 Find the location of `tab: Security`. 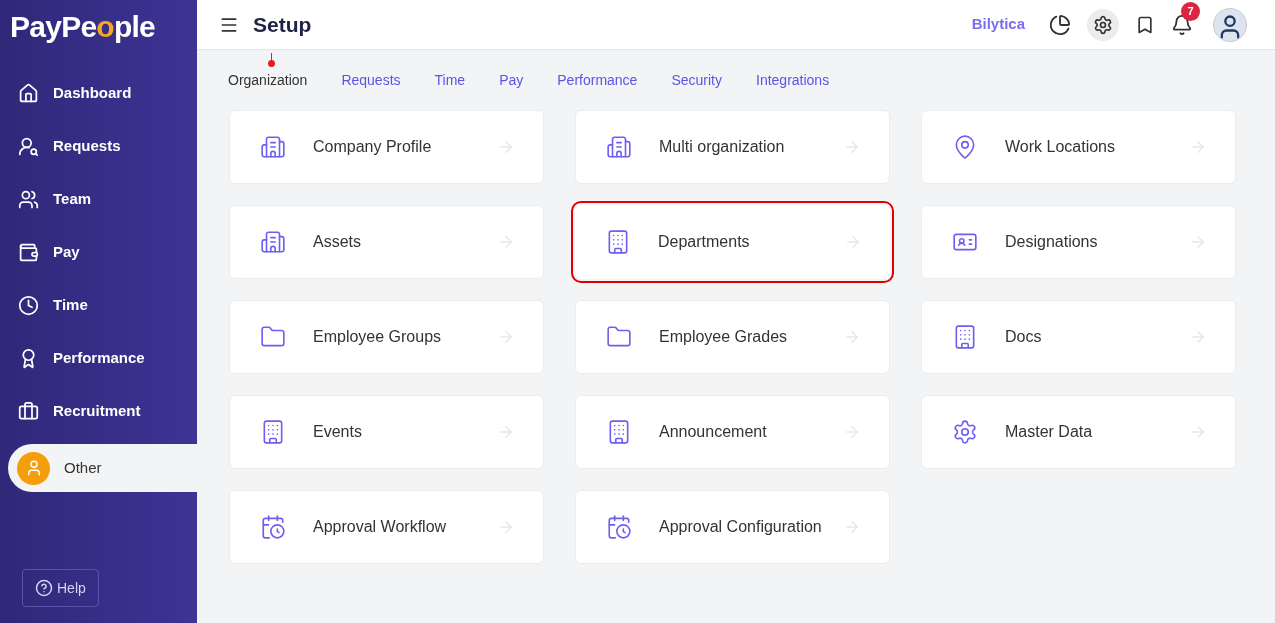

tab: Security is located at coordinates (696, 80).